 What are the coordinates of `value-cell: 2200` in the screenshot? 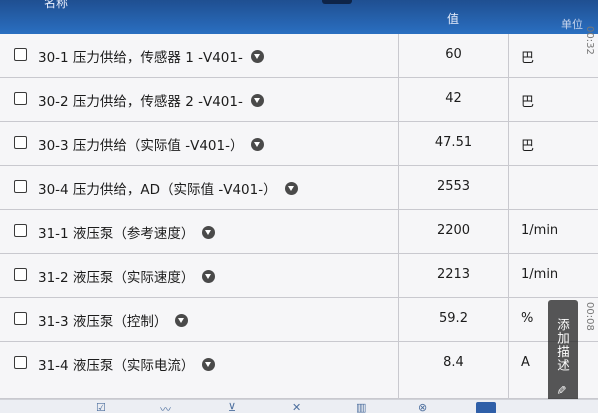 It's located at (454, 231).